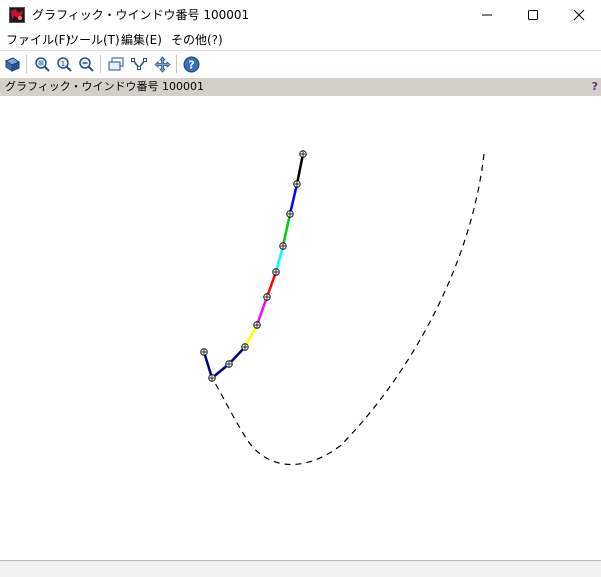  I want to click on menu-bar: ファイル(F) ツール(T) 編集(E) その他(?), so click(300, 40).